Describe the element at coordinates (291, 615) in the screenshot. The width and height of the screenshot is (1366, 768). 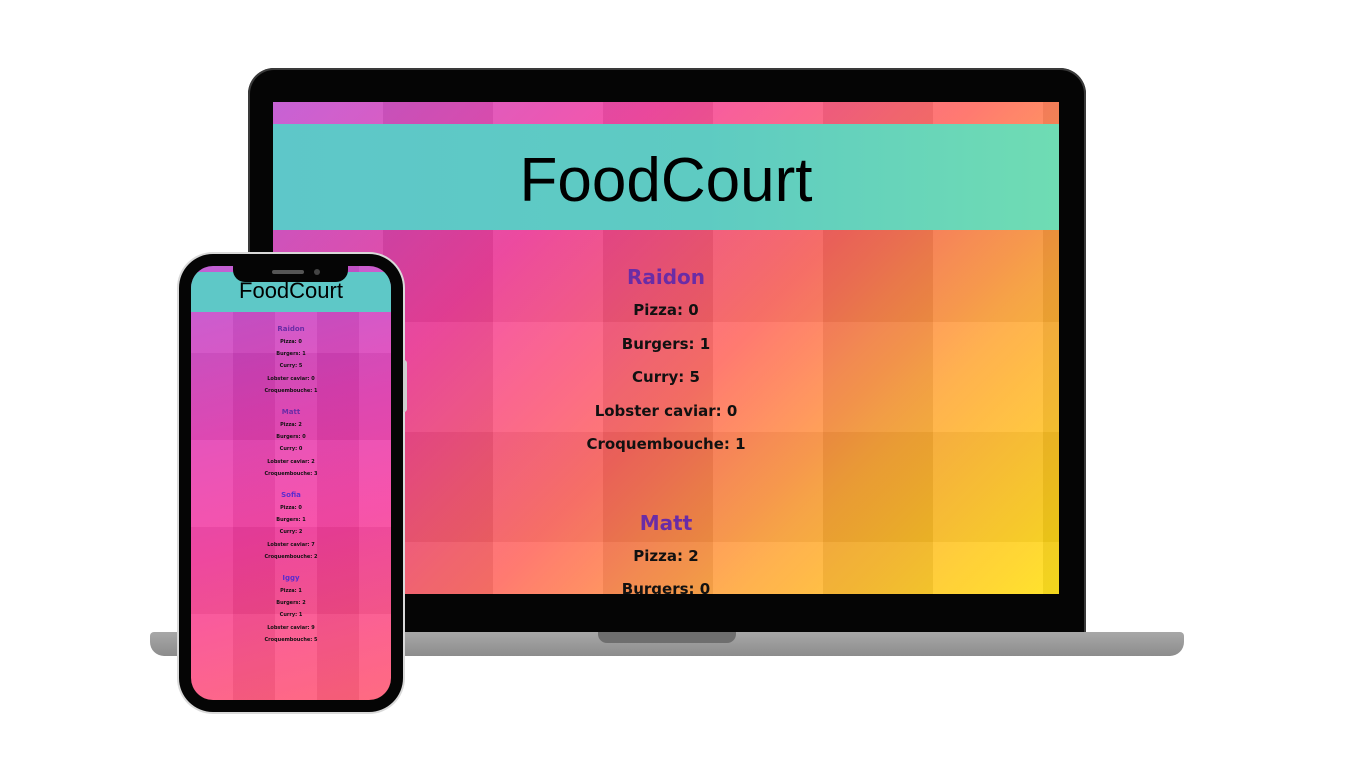
I see `phone-food-count: Curry: 1` at that location.